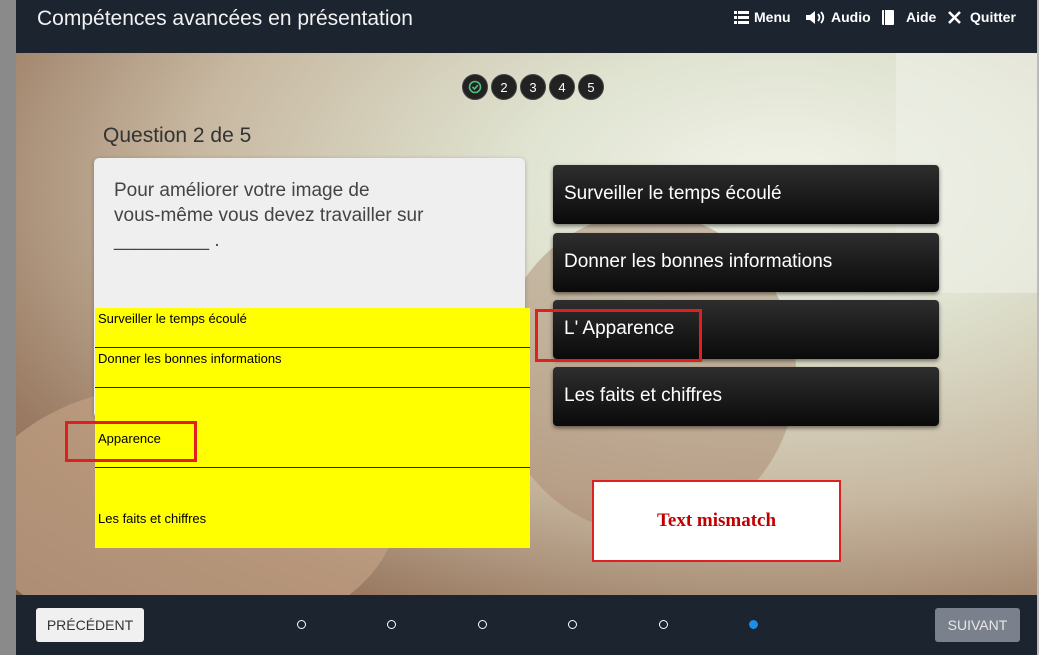 The height and width of the screenshot is (655, 1039). Describe the element at coordinates (746, 262) in the screenshot. I see `choice-button: Donner les bonnes informations` at that location.